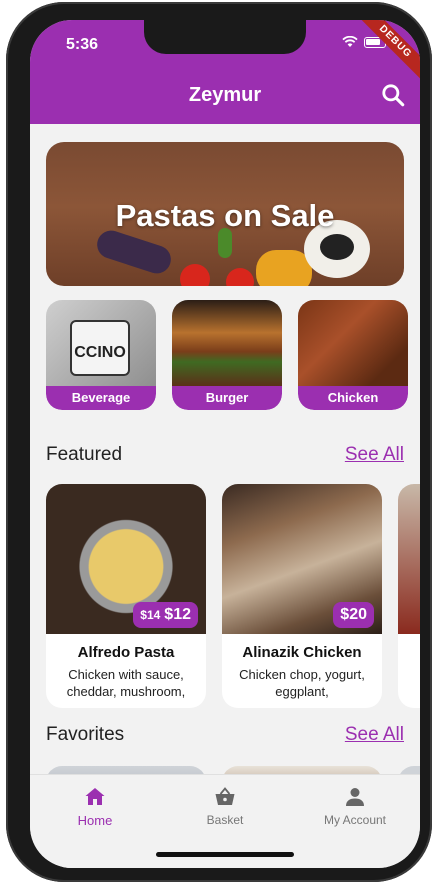 Image resolution: width=438 pixels, height=885 pixels. Describe the element at coordinates (302, 652) in the screenshot. I see `product-name: Alinazik Chicken` at that location.